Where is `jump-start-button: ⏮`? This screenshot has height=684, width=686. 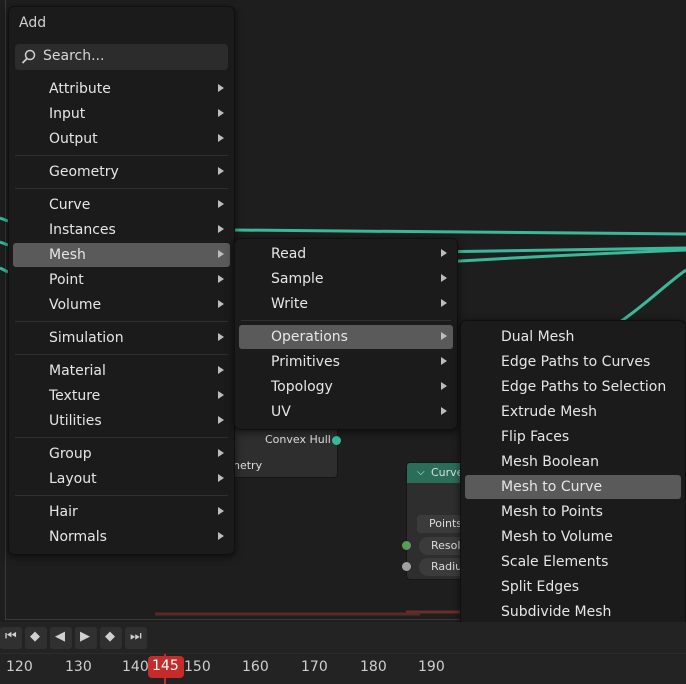
jump-start-button: ⏮ is located at coordinates (11, 638).